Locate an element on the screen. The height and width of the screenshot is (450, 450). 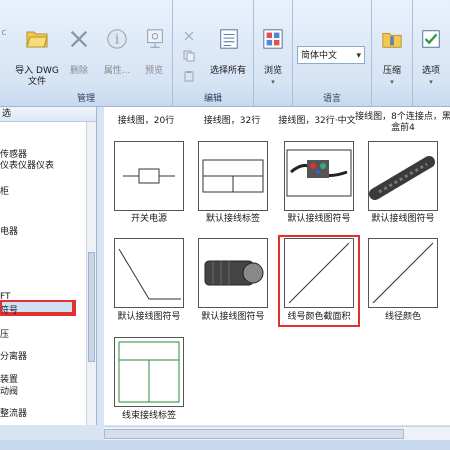
language-select: 简体中文 ▾ is located at coordinates (331, 55).